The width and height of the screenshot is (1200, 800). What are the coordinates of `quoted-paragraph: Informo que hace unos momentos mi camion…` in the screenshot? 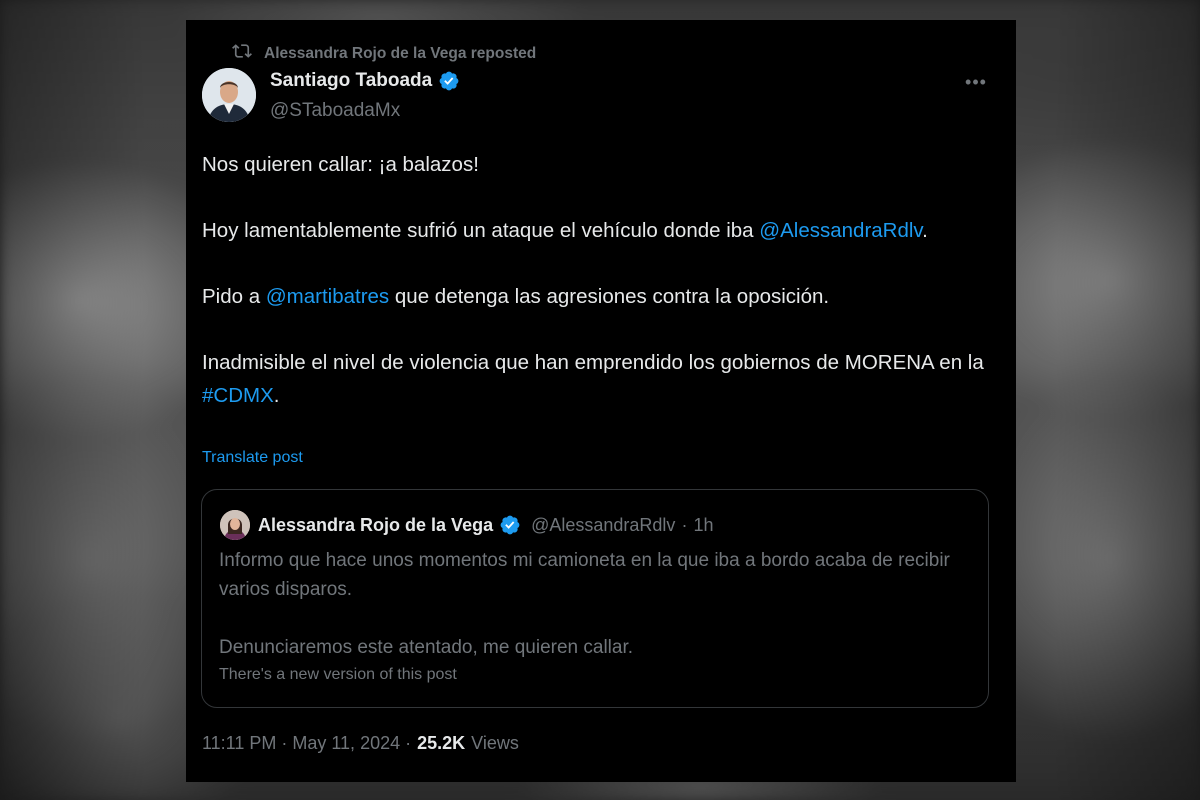 It's located at (584, 575).